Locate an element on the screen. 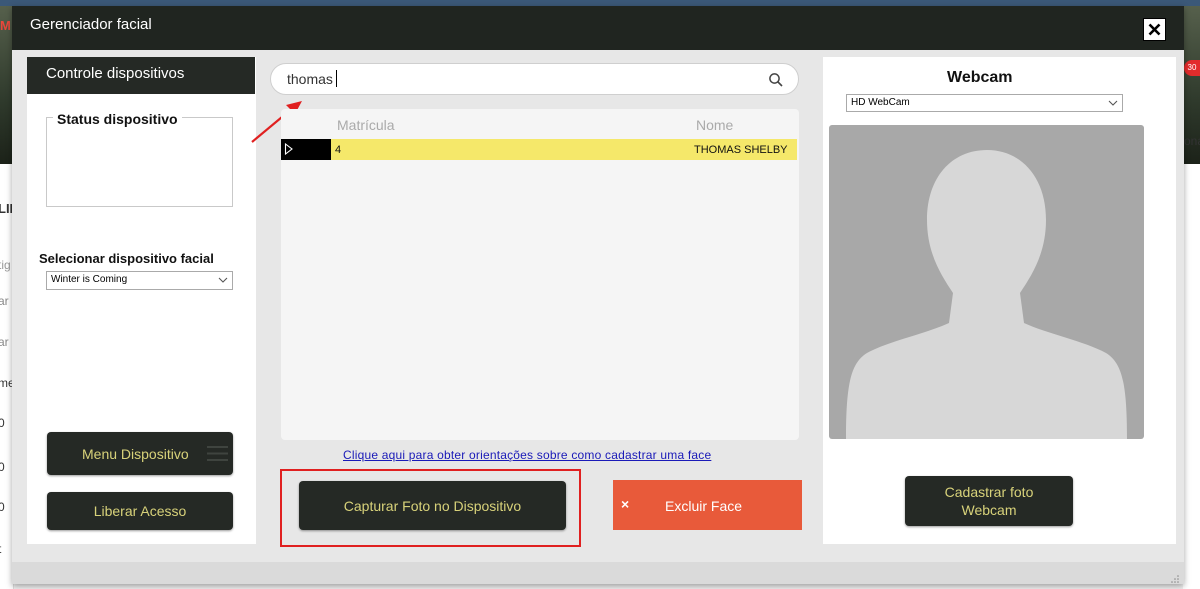  modal-title: Gerenciador facial is located at coordinates (91, 24).